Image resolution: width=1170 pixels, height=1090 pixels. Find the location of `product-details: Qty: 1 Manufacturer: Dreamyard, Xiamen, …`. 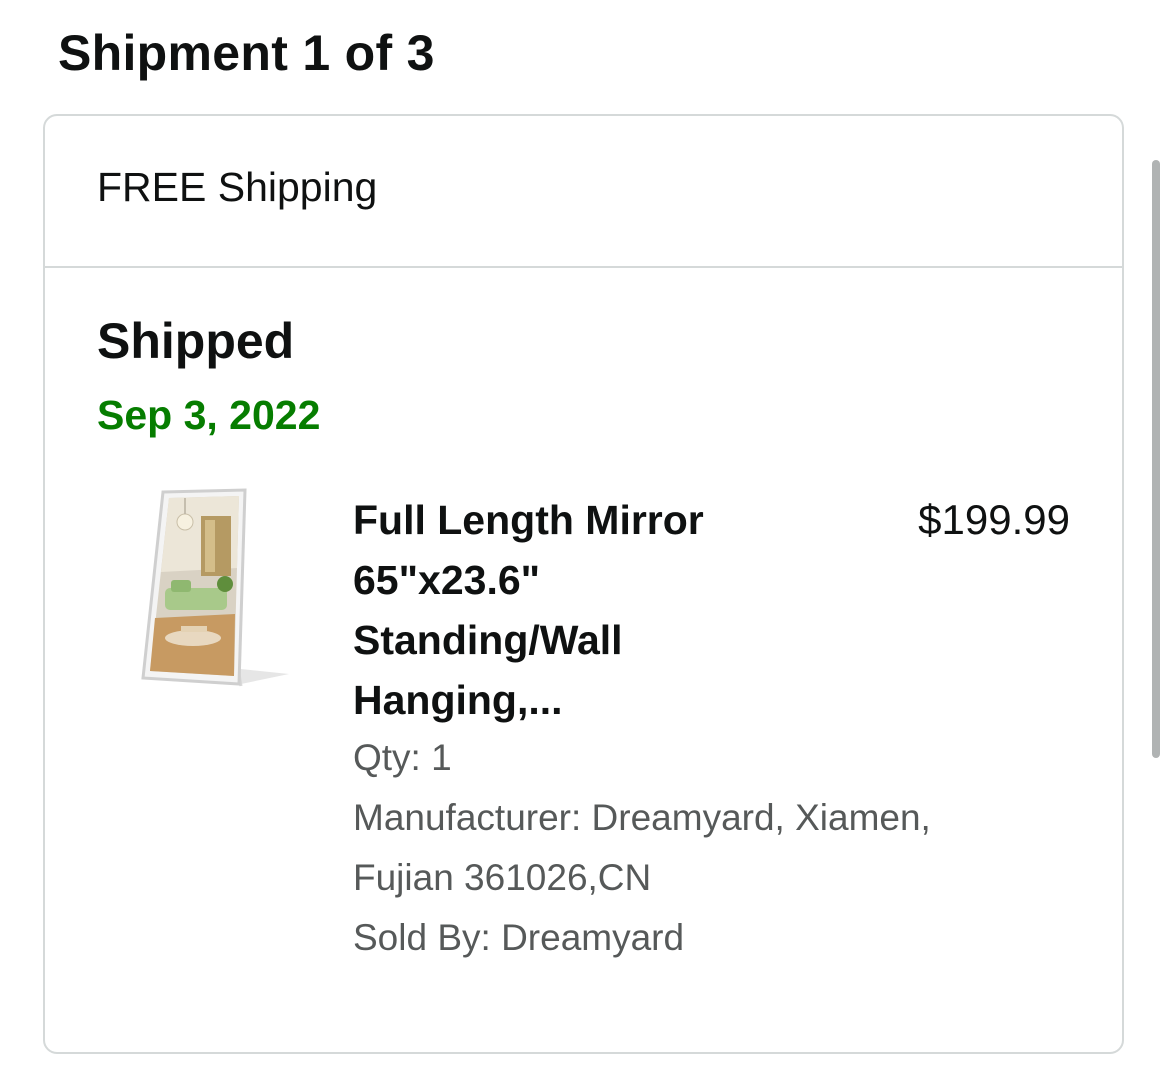

product-details: Qty: 1 Manufacturer: Dreamyard, Xiamen, … is located at coordinates (693, 848).